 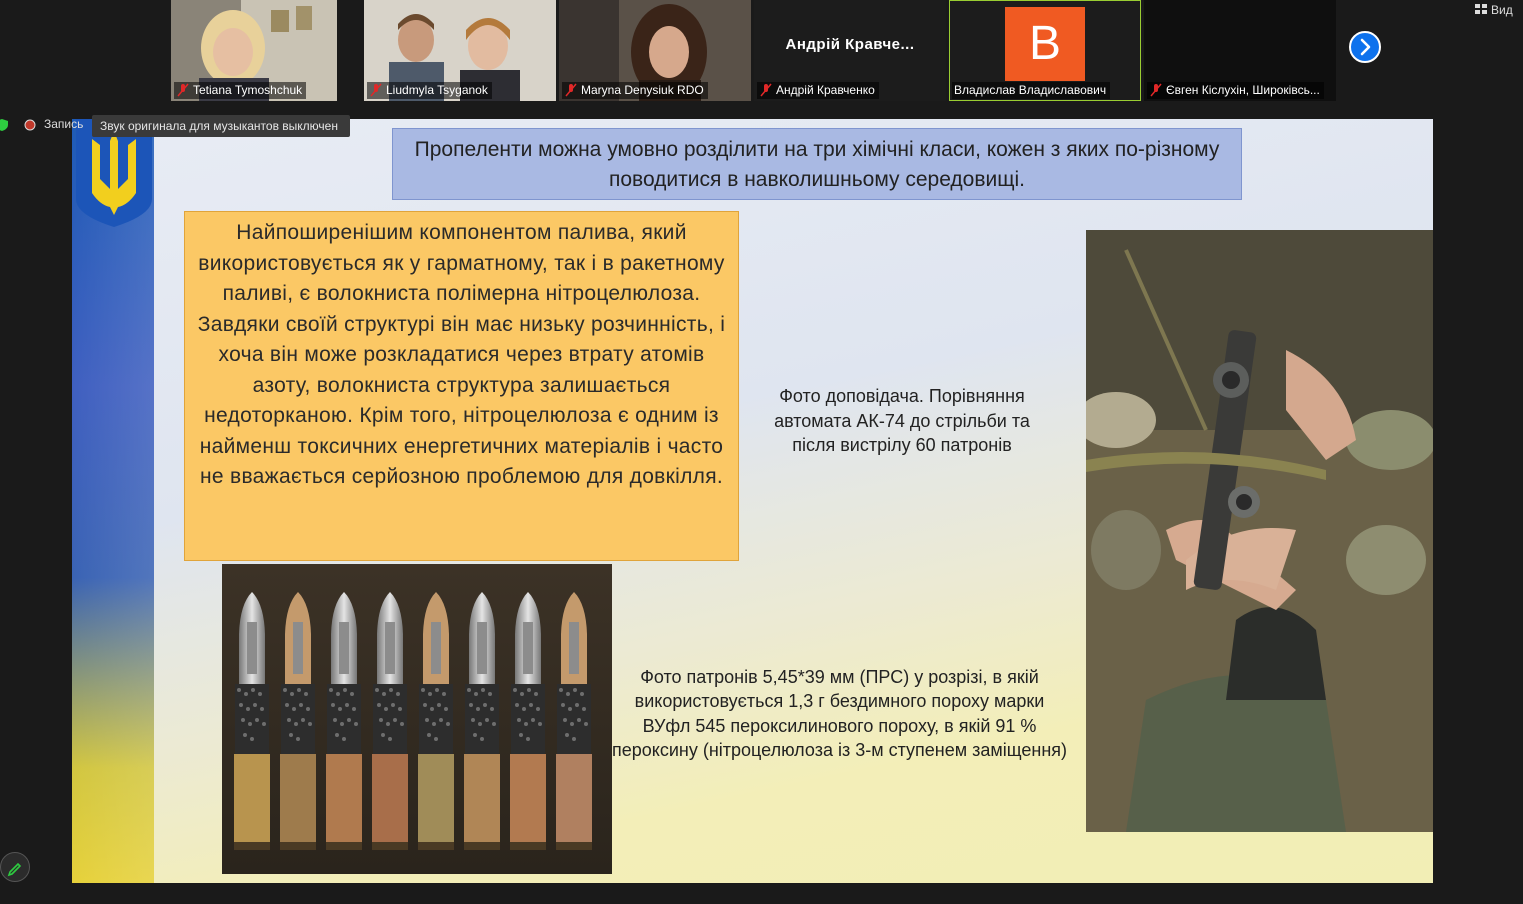 I want to click on avatar: B, so click(x=1045, y=44).